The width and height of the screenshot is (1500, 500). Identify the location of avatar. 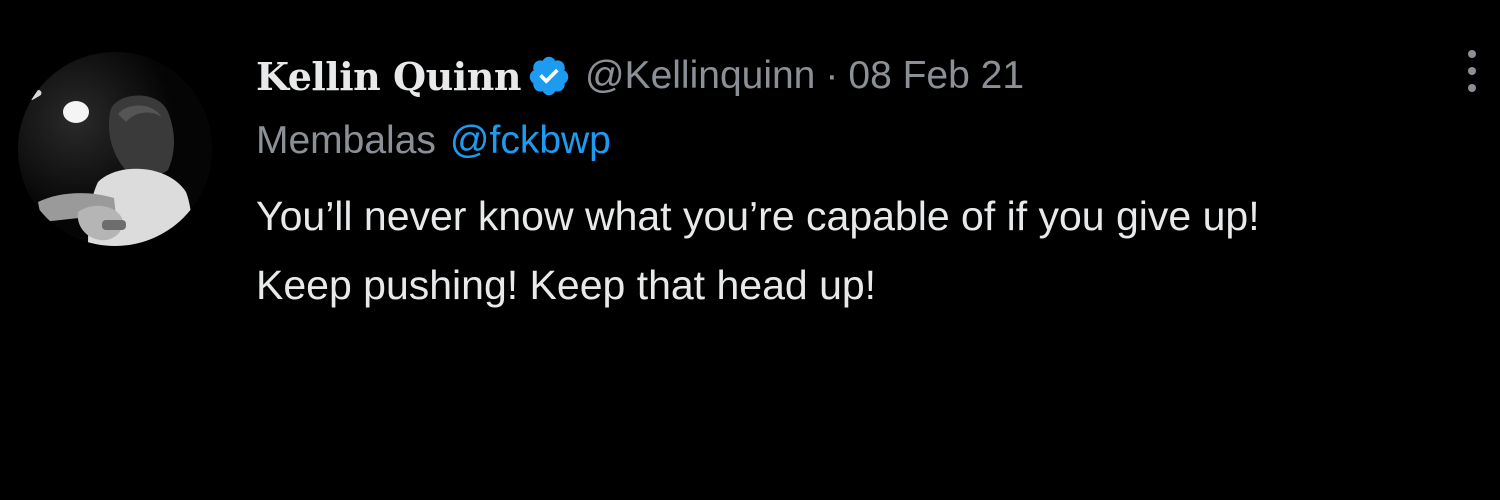
(115, 149).